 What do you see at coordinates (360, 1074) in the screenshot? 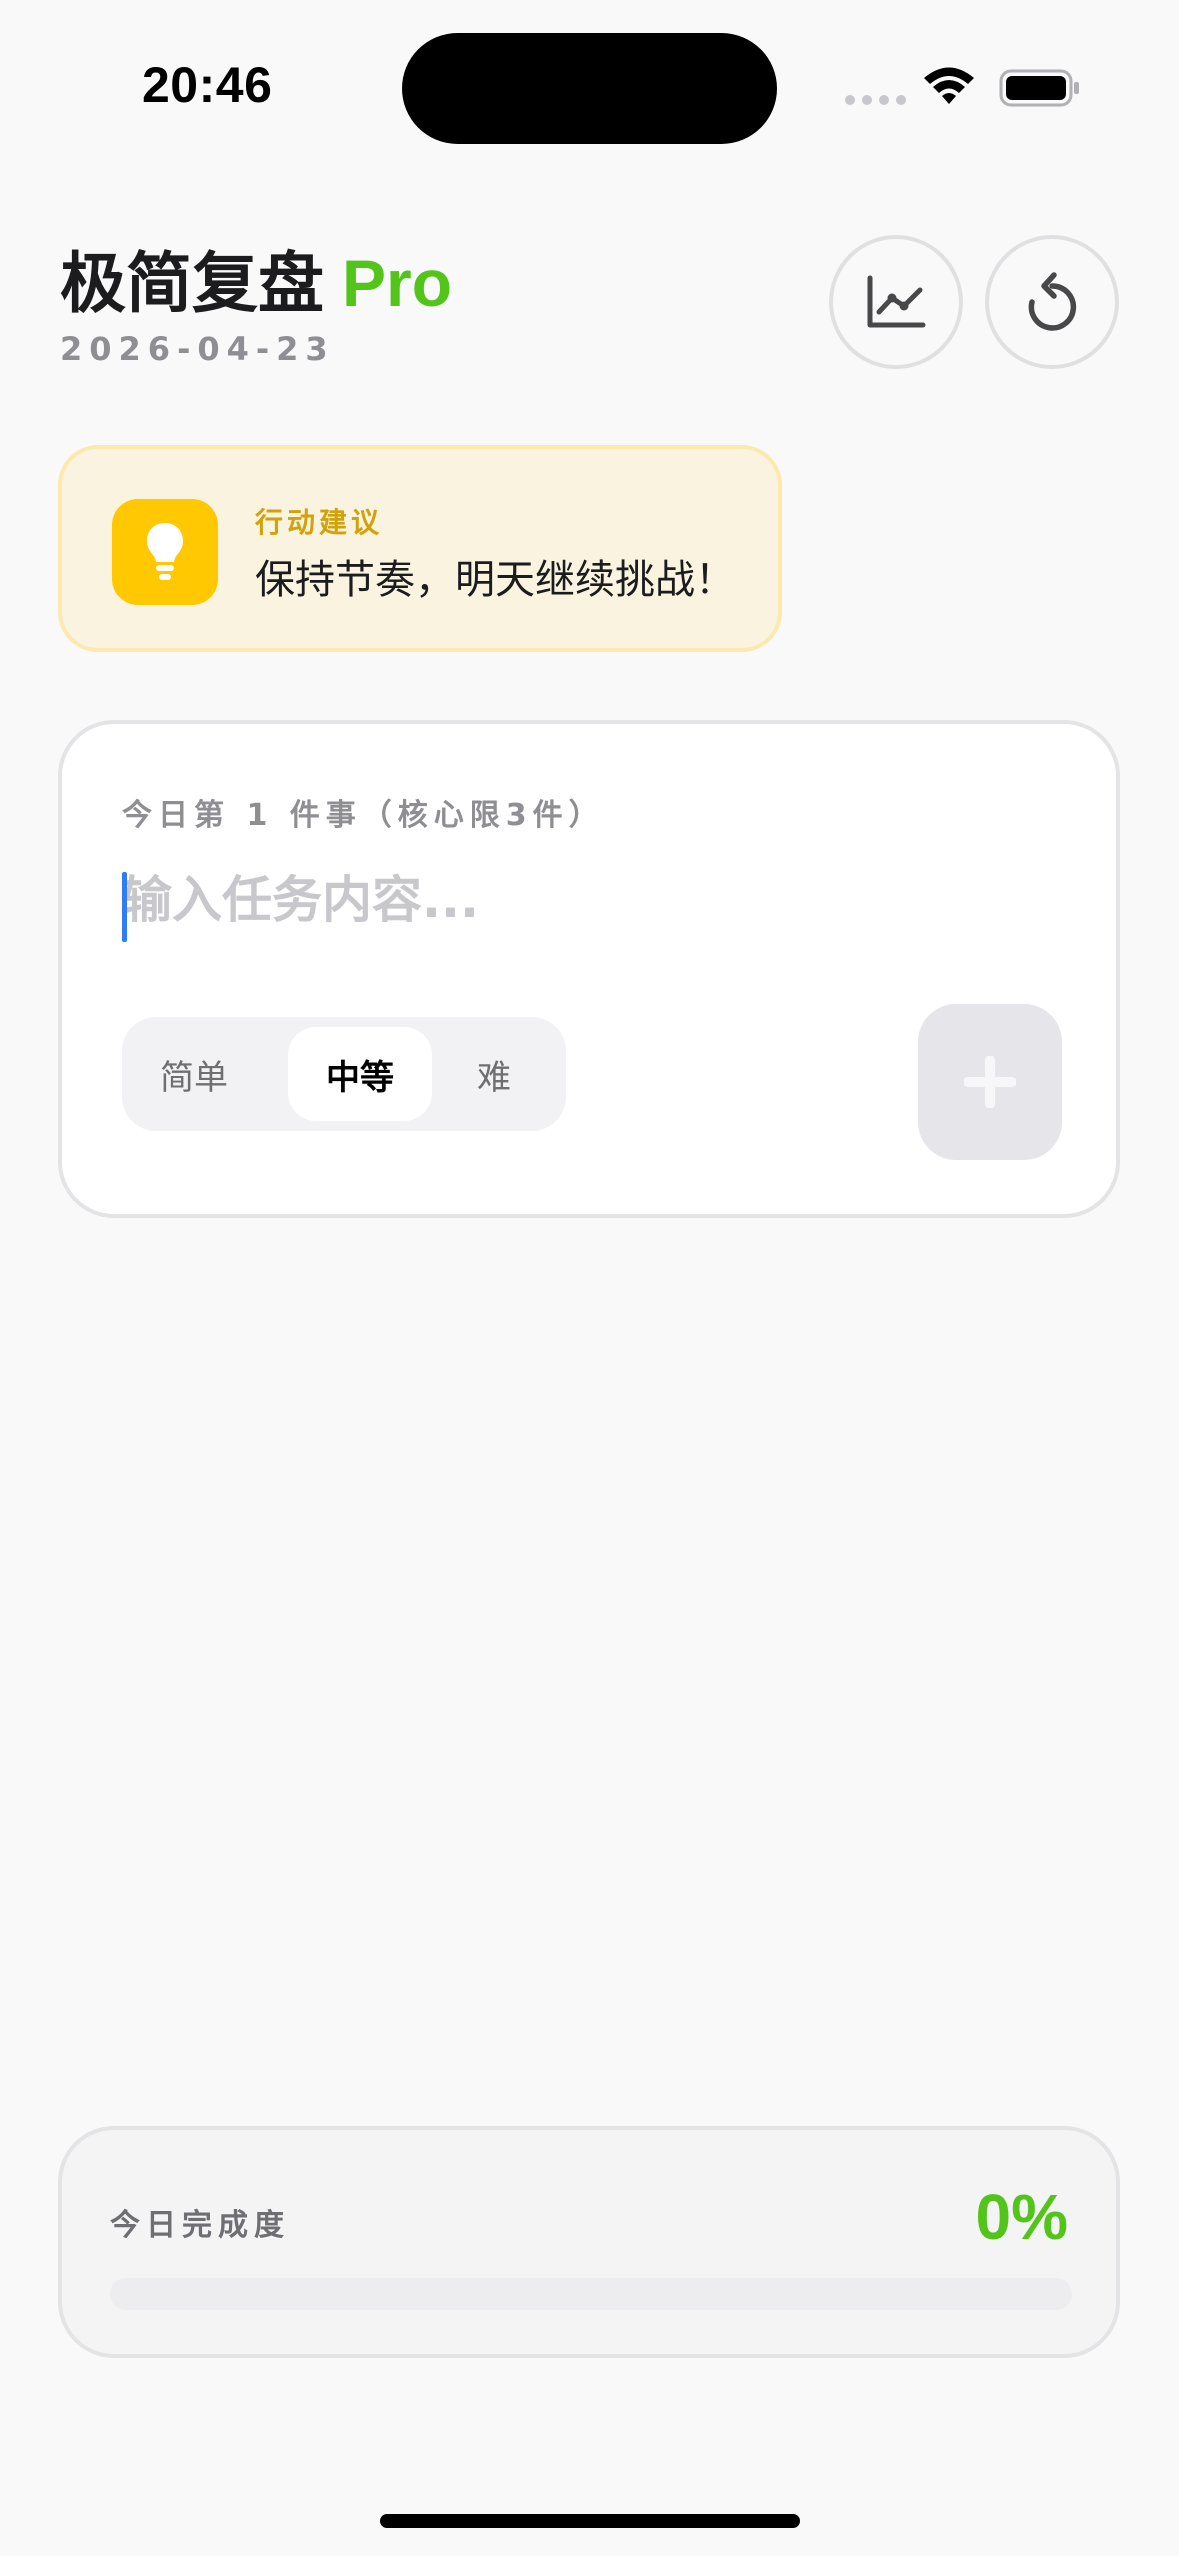
I see `difficulty-option-medium: 中等` at bounding box center [360, 1074].